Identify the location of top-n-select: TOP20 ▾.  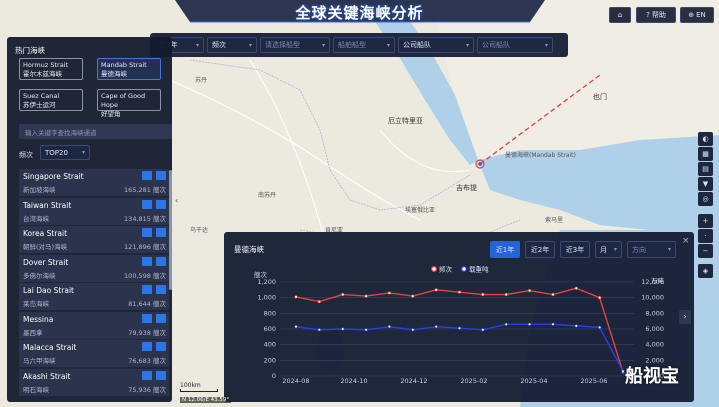
(65, 152).